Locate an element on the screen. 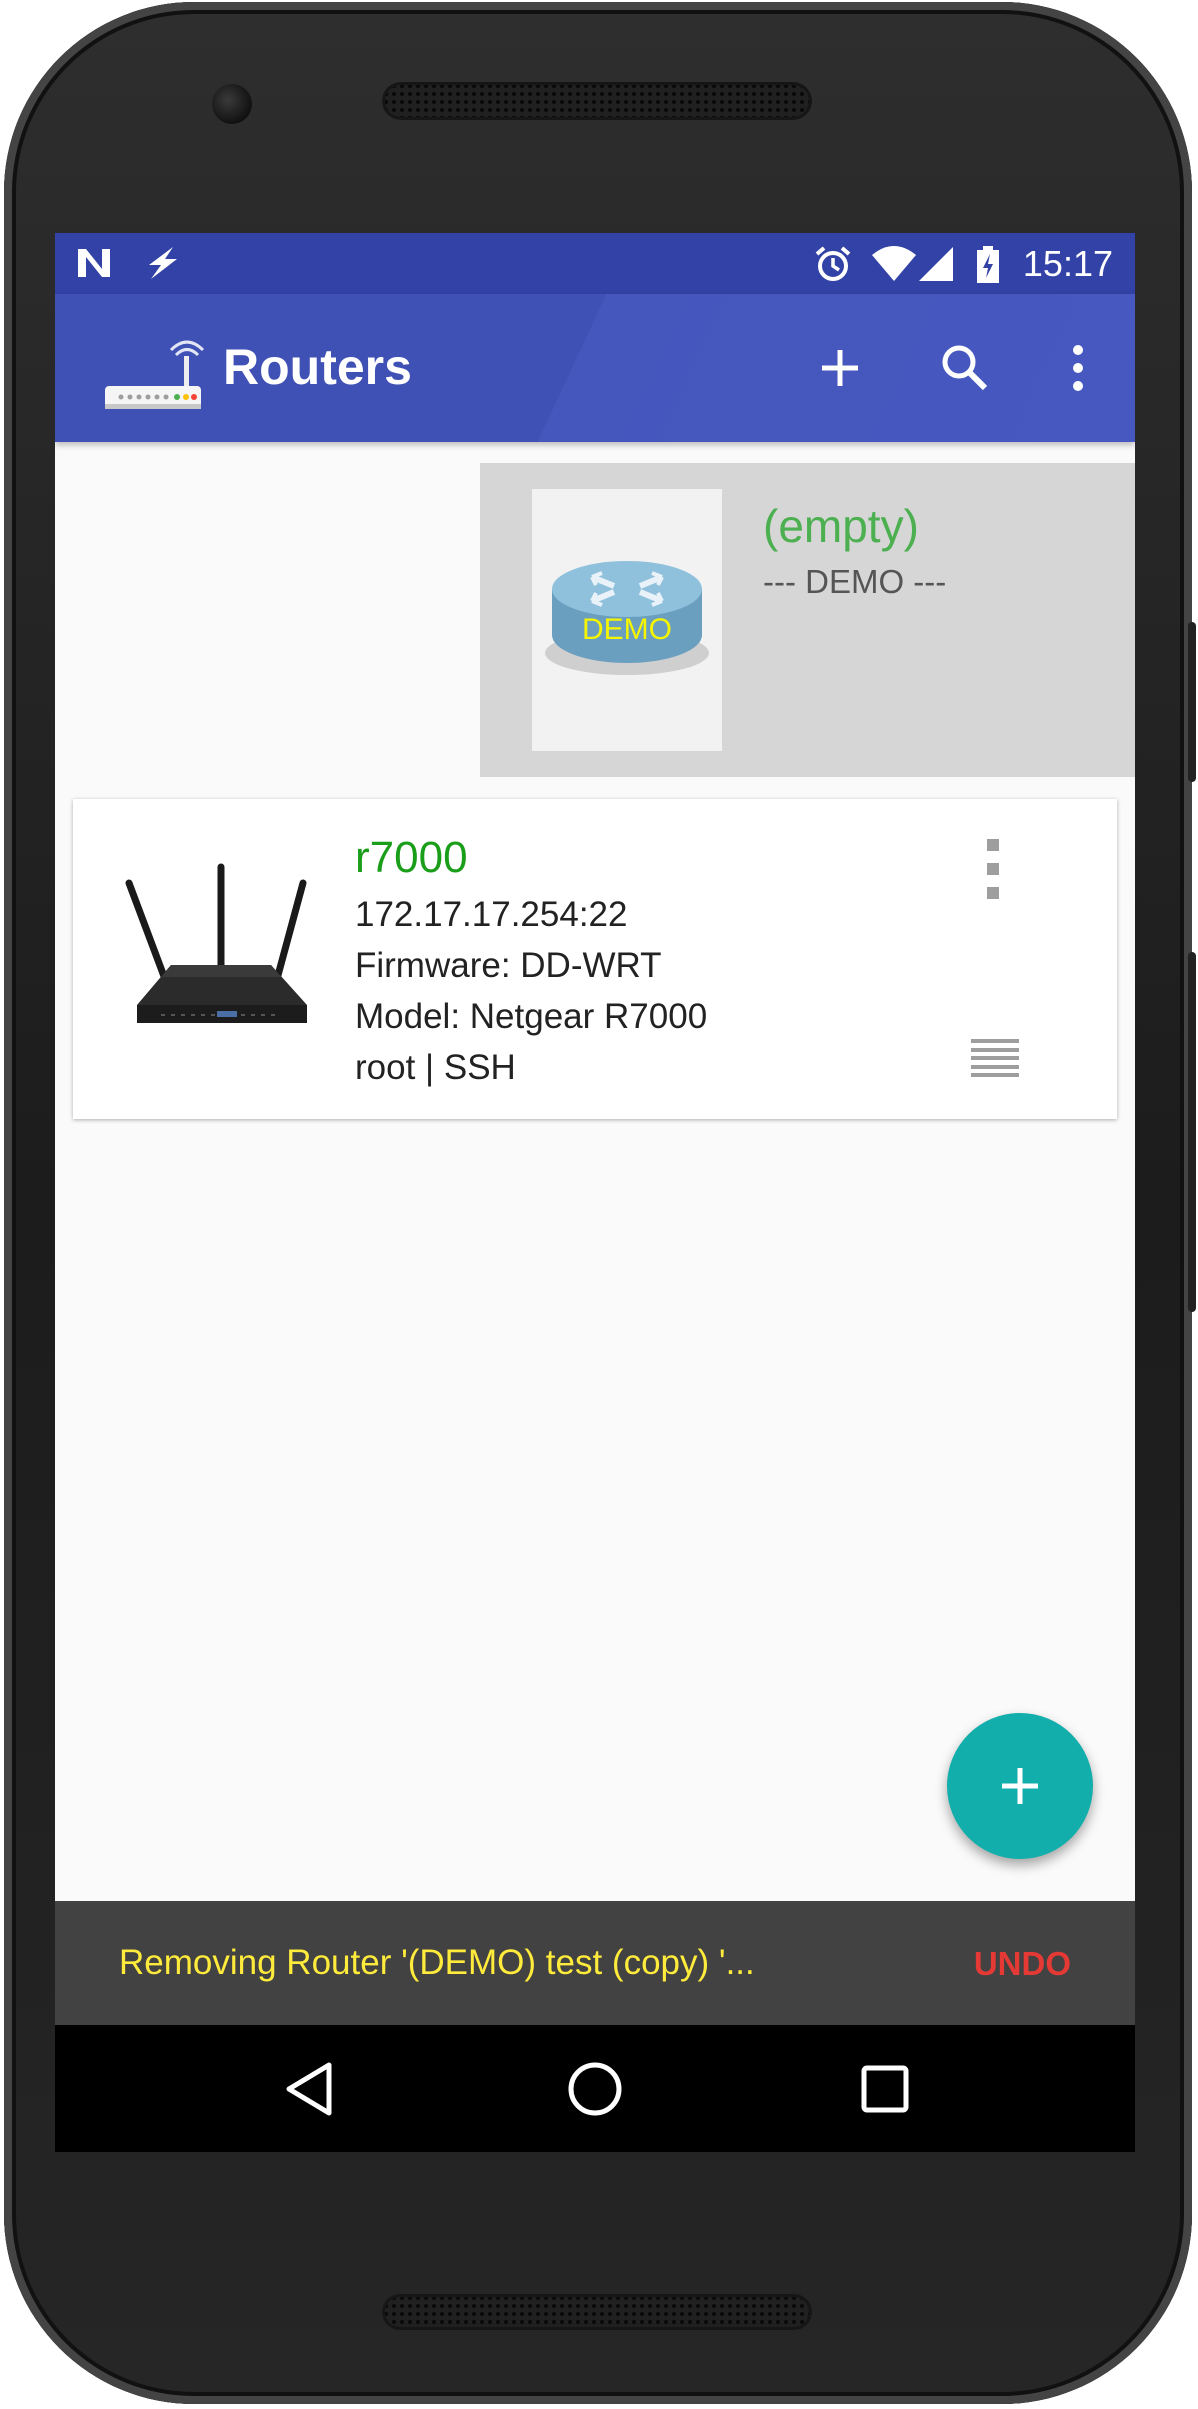  recents-icon is located at coordinates (885, 2089).